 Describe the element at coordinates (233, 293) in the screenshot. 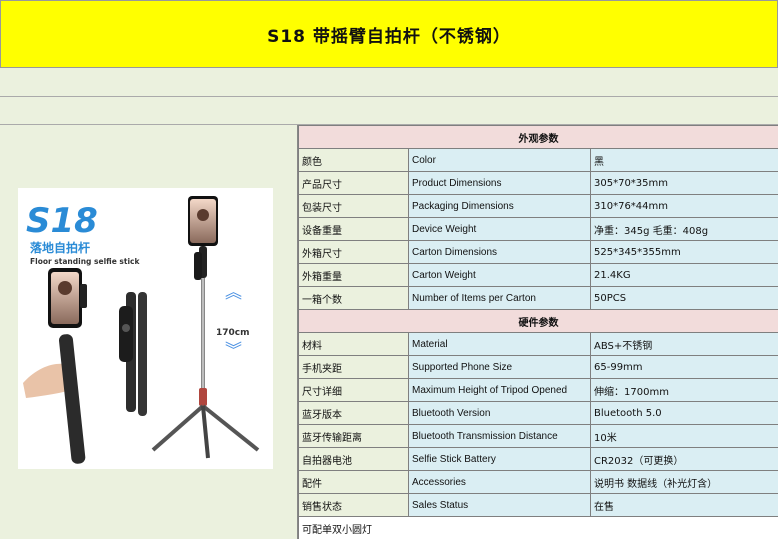

I see `up-chevron-icon: ︽` at that location.